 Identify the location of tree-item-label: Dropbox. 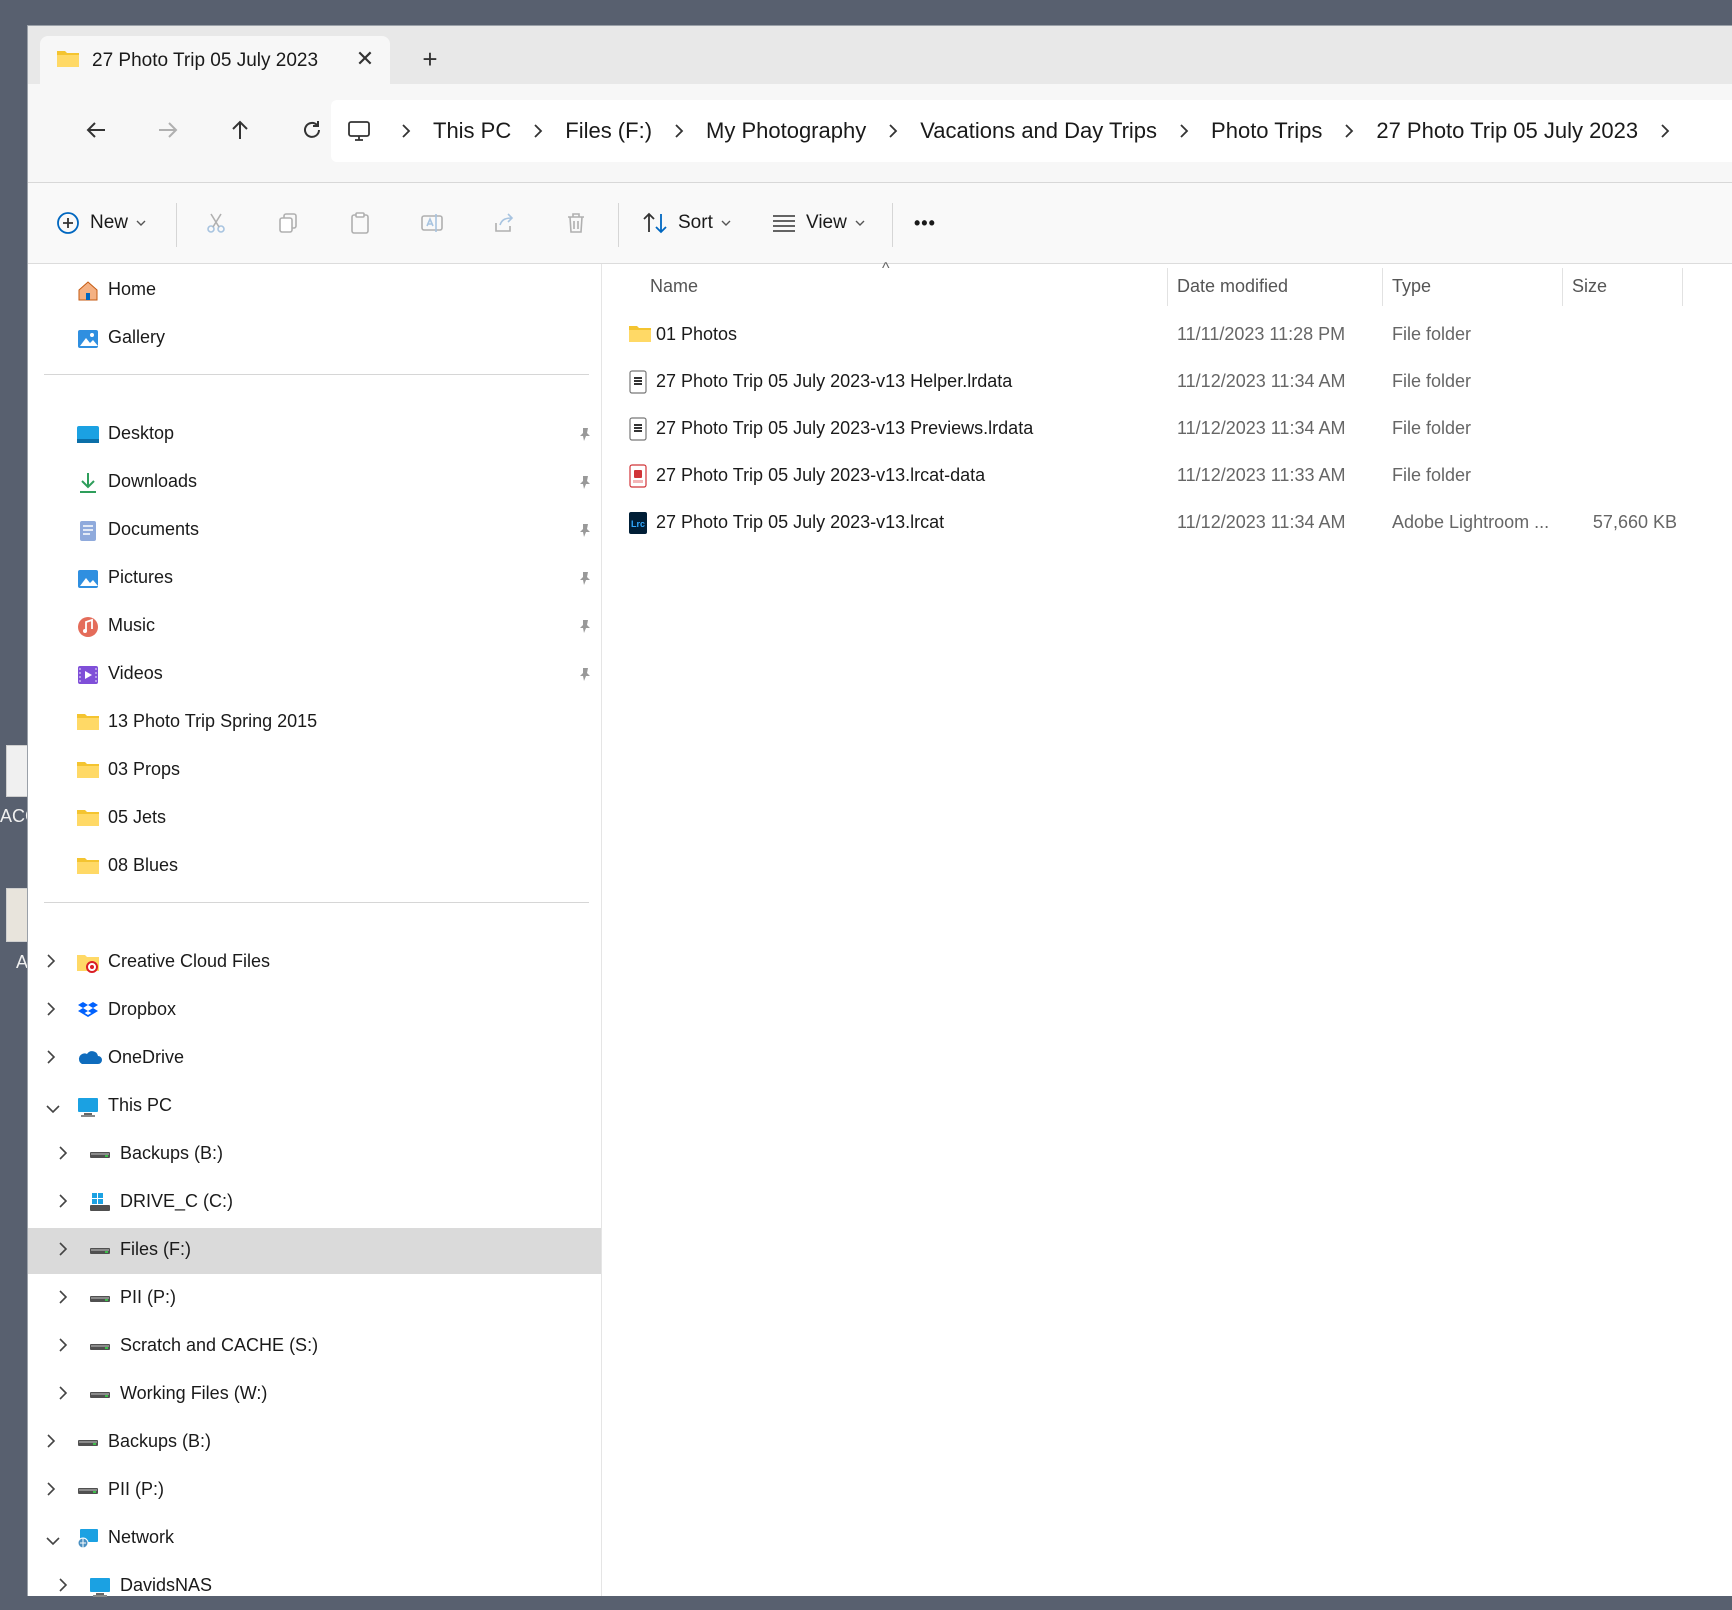
(142, 1009).